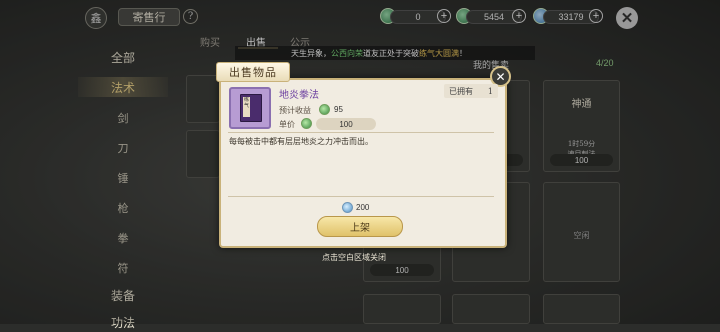 Image resolution: width=720 pixels, height=332 pixels. Describe the element at coordinates (490, 91) in the screenshot. I see `owned-count: 1` at that location.